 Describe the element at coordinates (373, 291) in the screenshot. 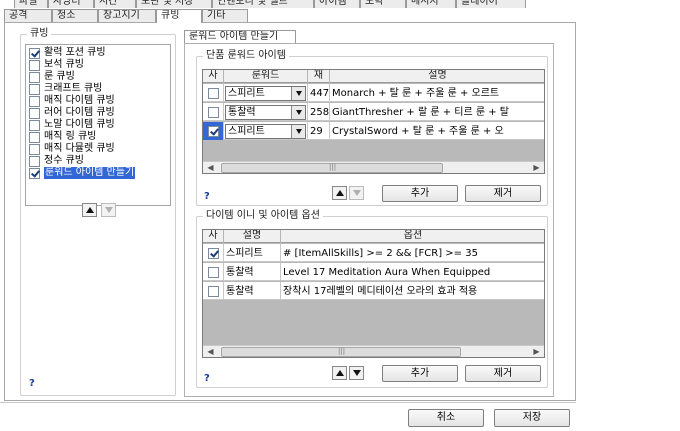

I see `table-row: 통찰력 장착시 17레벨의 메디테이션 오라의 효과 적용` at that location.